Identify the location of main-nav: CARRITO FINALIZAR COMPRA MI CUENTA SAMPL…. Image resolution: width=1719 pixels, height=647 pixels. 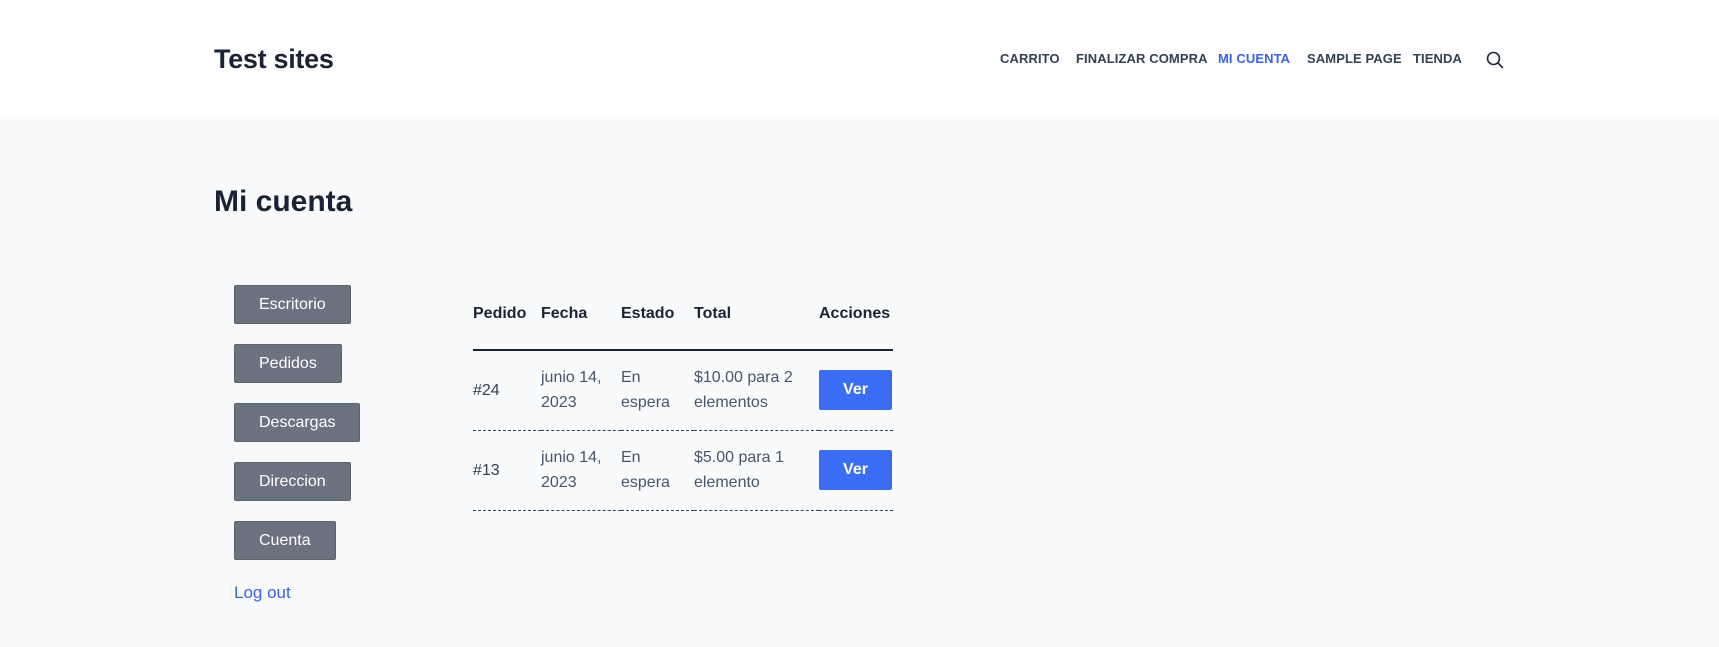
(859, 61).